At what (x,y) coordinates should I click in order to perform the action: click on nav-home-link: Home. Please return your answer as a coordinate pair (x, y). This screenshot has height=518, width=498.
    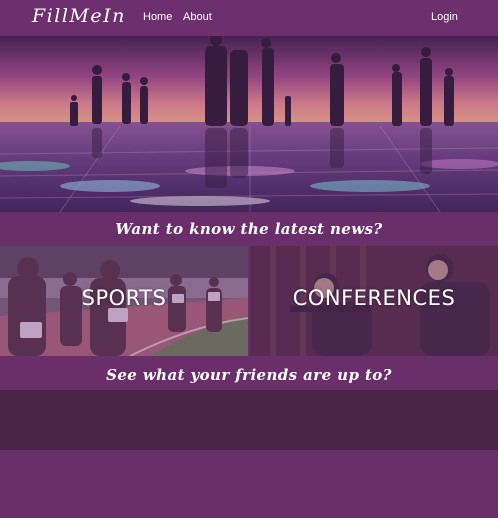
    Looking at the image, I should click on (157, 17).